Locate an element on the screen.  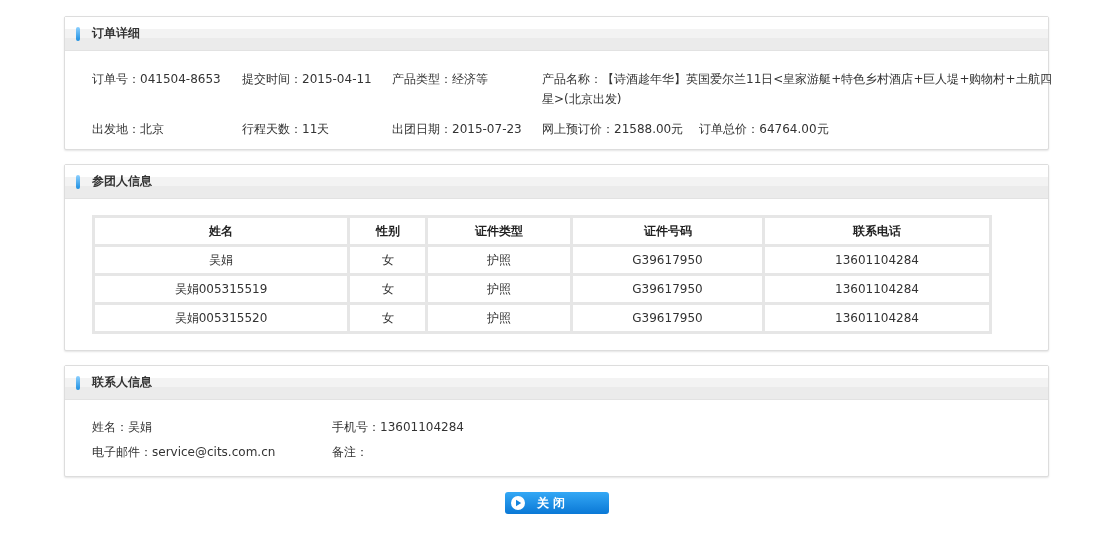
panel-title: 订单详细 is located at coordinates (116, 33).